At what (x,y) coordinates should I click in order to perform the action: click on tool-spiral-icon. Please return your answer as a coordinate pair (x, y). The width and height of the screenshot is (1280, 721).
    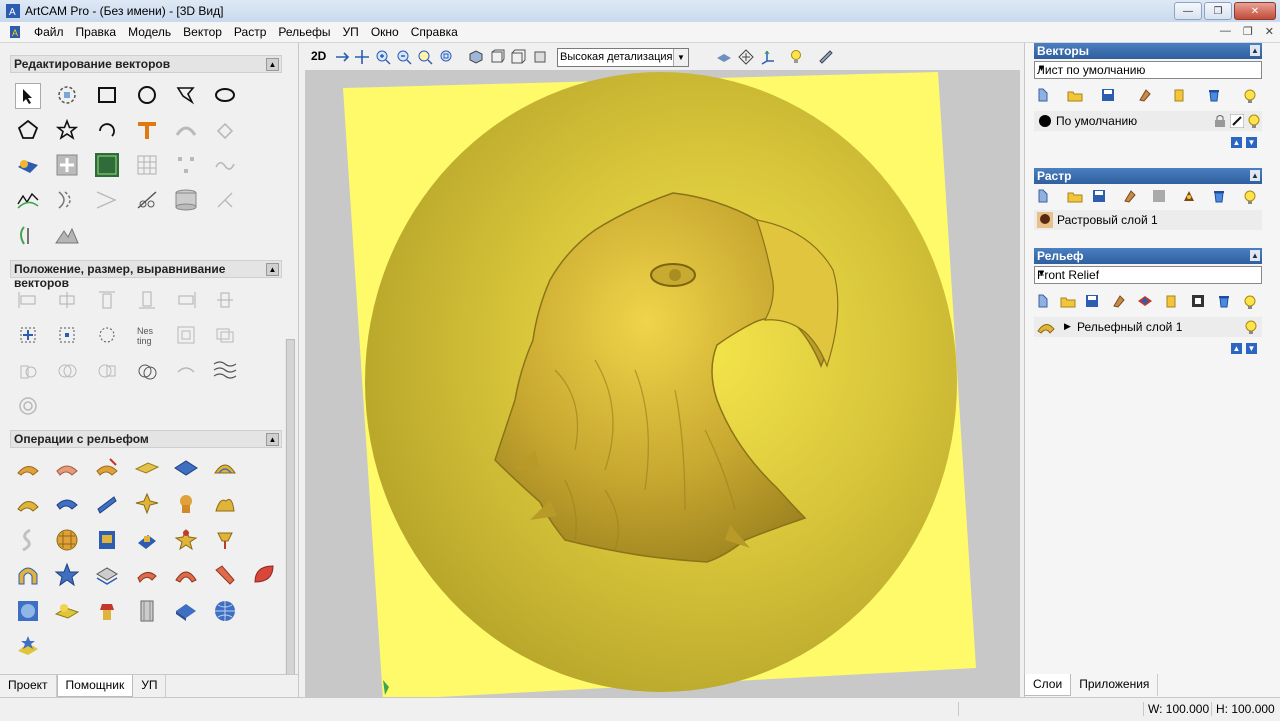
    Looking at the image, I should click on (28, 406).